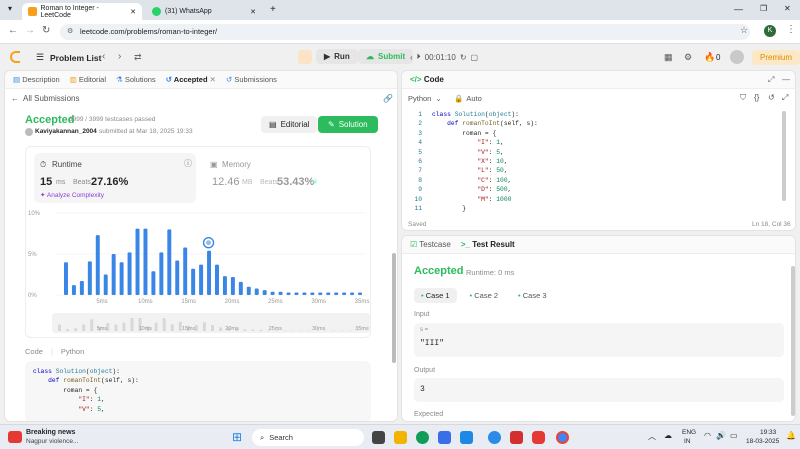 The width and height of the screenshot is (800, 449). What do you see at coordinates (411, 57) in the screenshot?
I see `timer-collapse-icon: ‹` at bounding box center [411, 57].